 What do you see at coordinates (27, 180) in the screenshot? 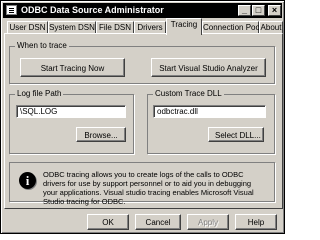
I see `info-icon` at bounding box center [27, 180].